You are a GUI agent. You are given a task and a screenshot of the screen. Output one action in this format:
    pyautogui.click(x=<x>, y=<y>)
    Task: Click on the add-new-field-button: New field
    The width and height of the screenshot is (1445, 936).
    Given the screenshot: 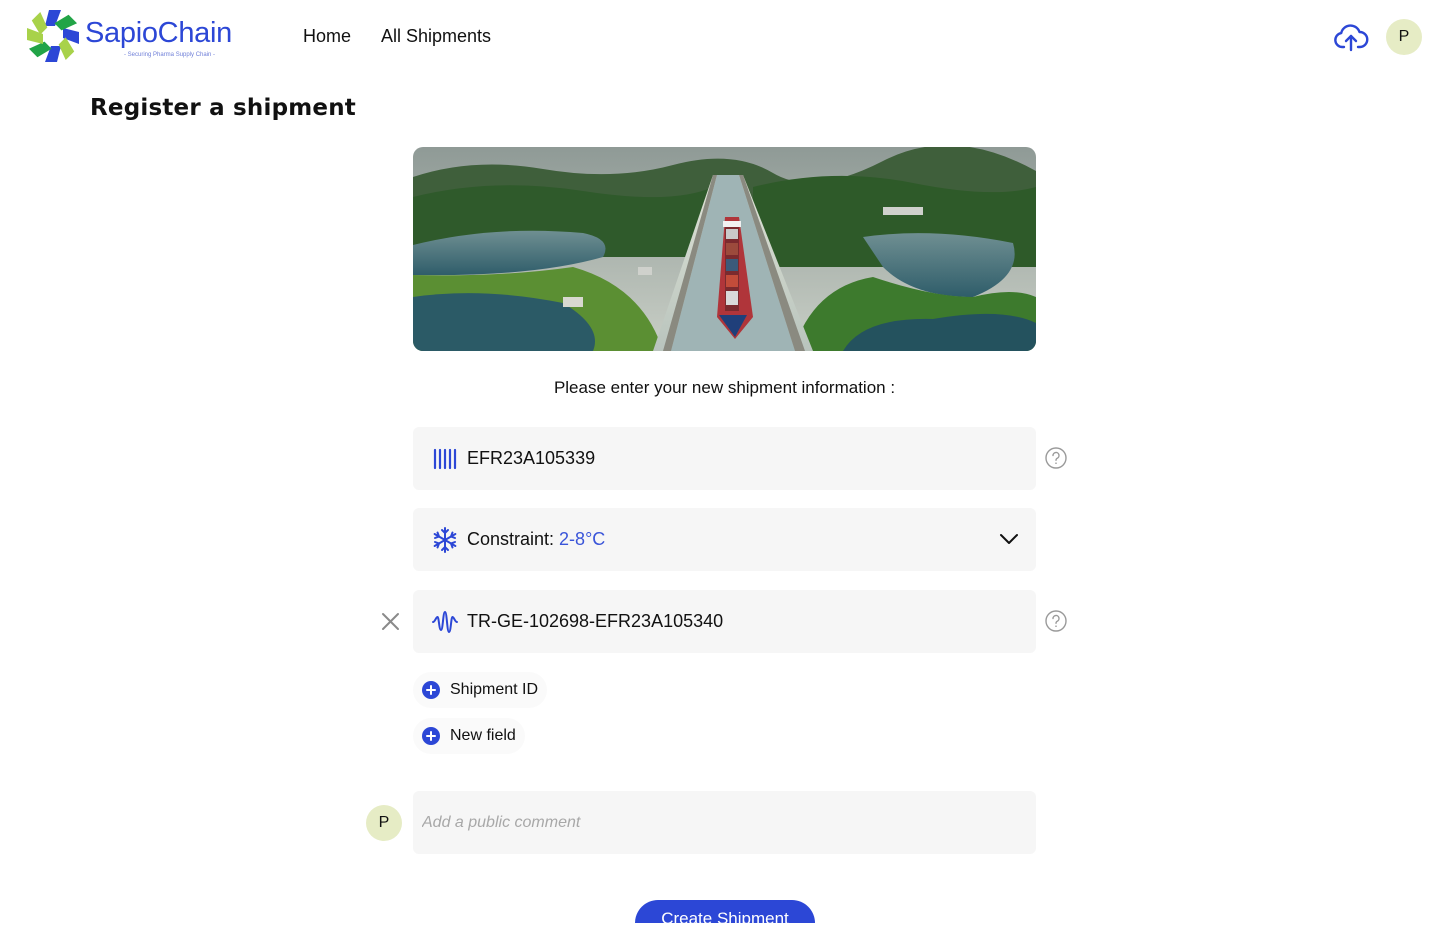 What is the action you would take?
    pyautogui.click(x=469, y=736)
    